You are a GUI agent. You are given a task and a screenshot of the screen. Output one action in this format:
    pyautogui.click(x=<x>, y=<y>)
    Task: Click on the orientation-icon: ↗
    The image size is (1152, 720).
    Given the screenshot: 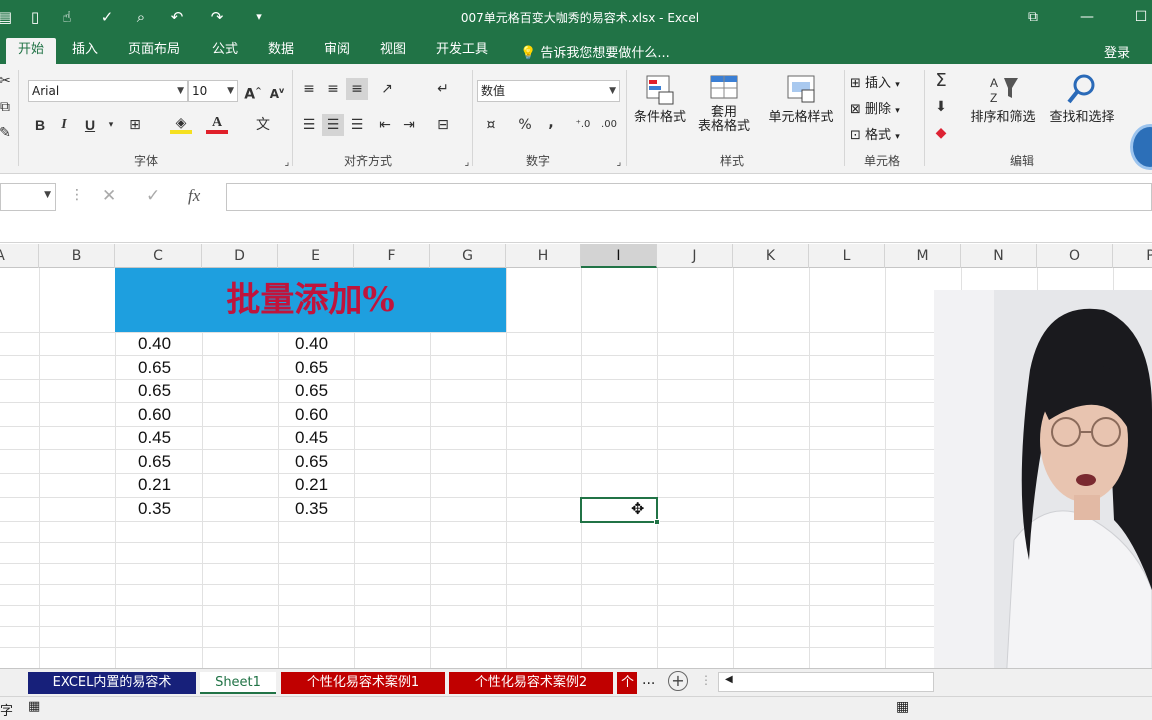 What is the action you would take?
    pyautogui.click(x=387, y=89)
    